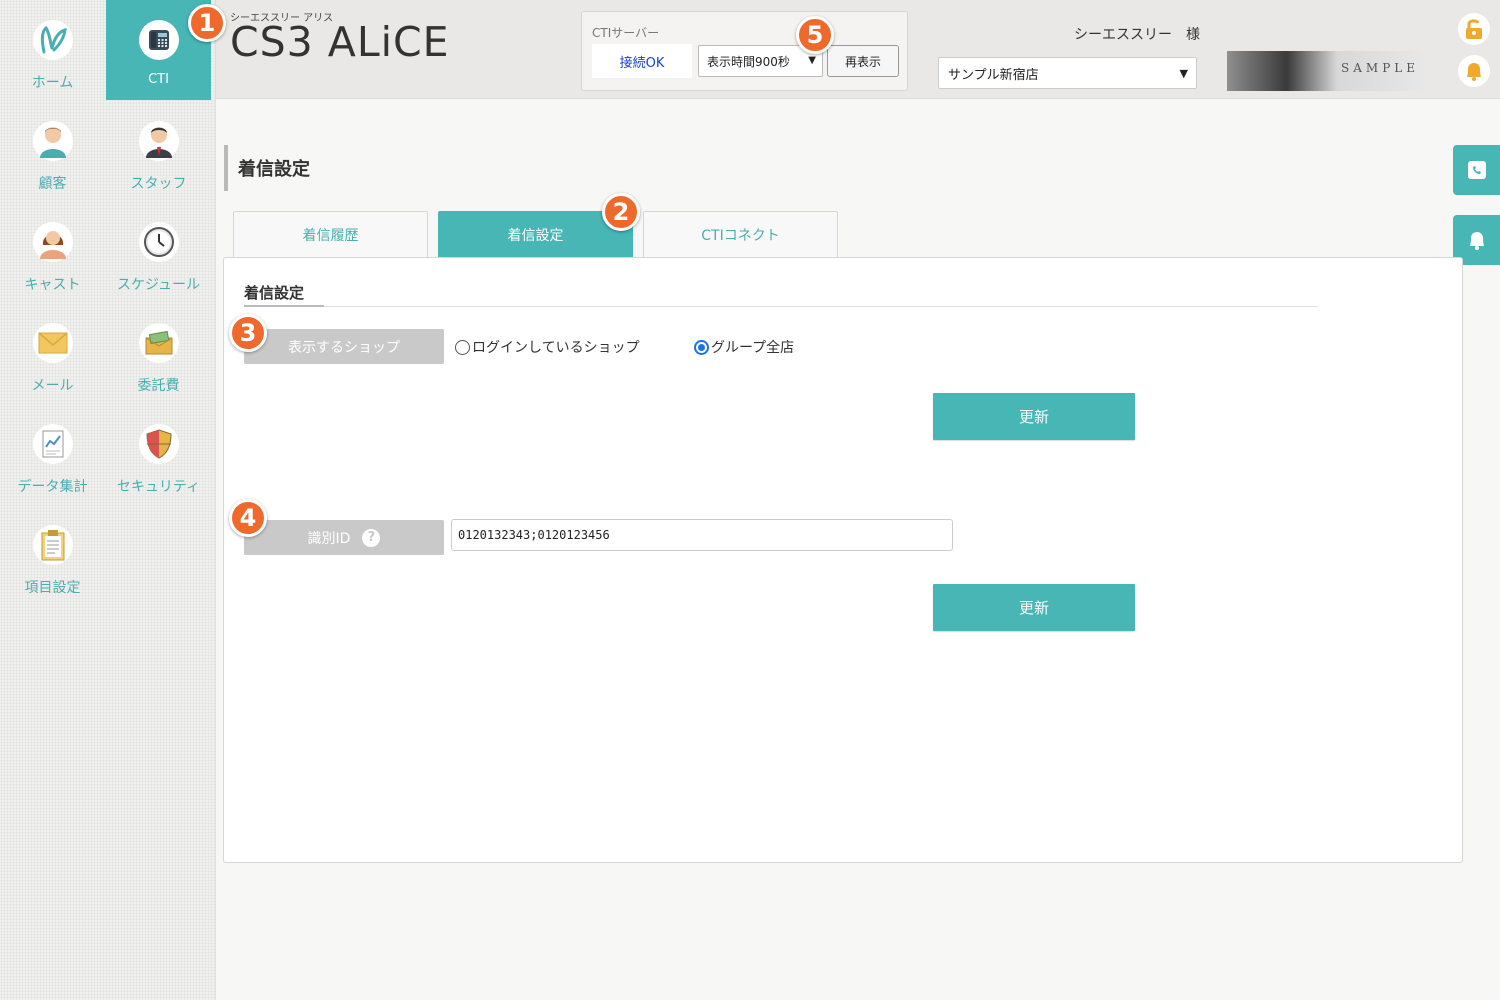  I want to click on divider, so click(781, 306).